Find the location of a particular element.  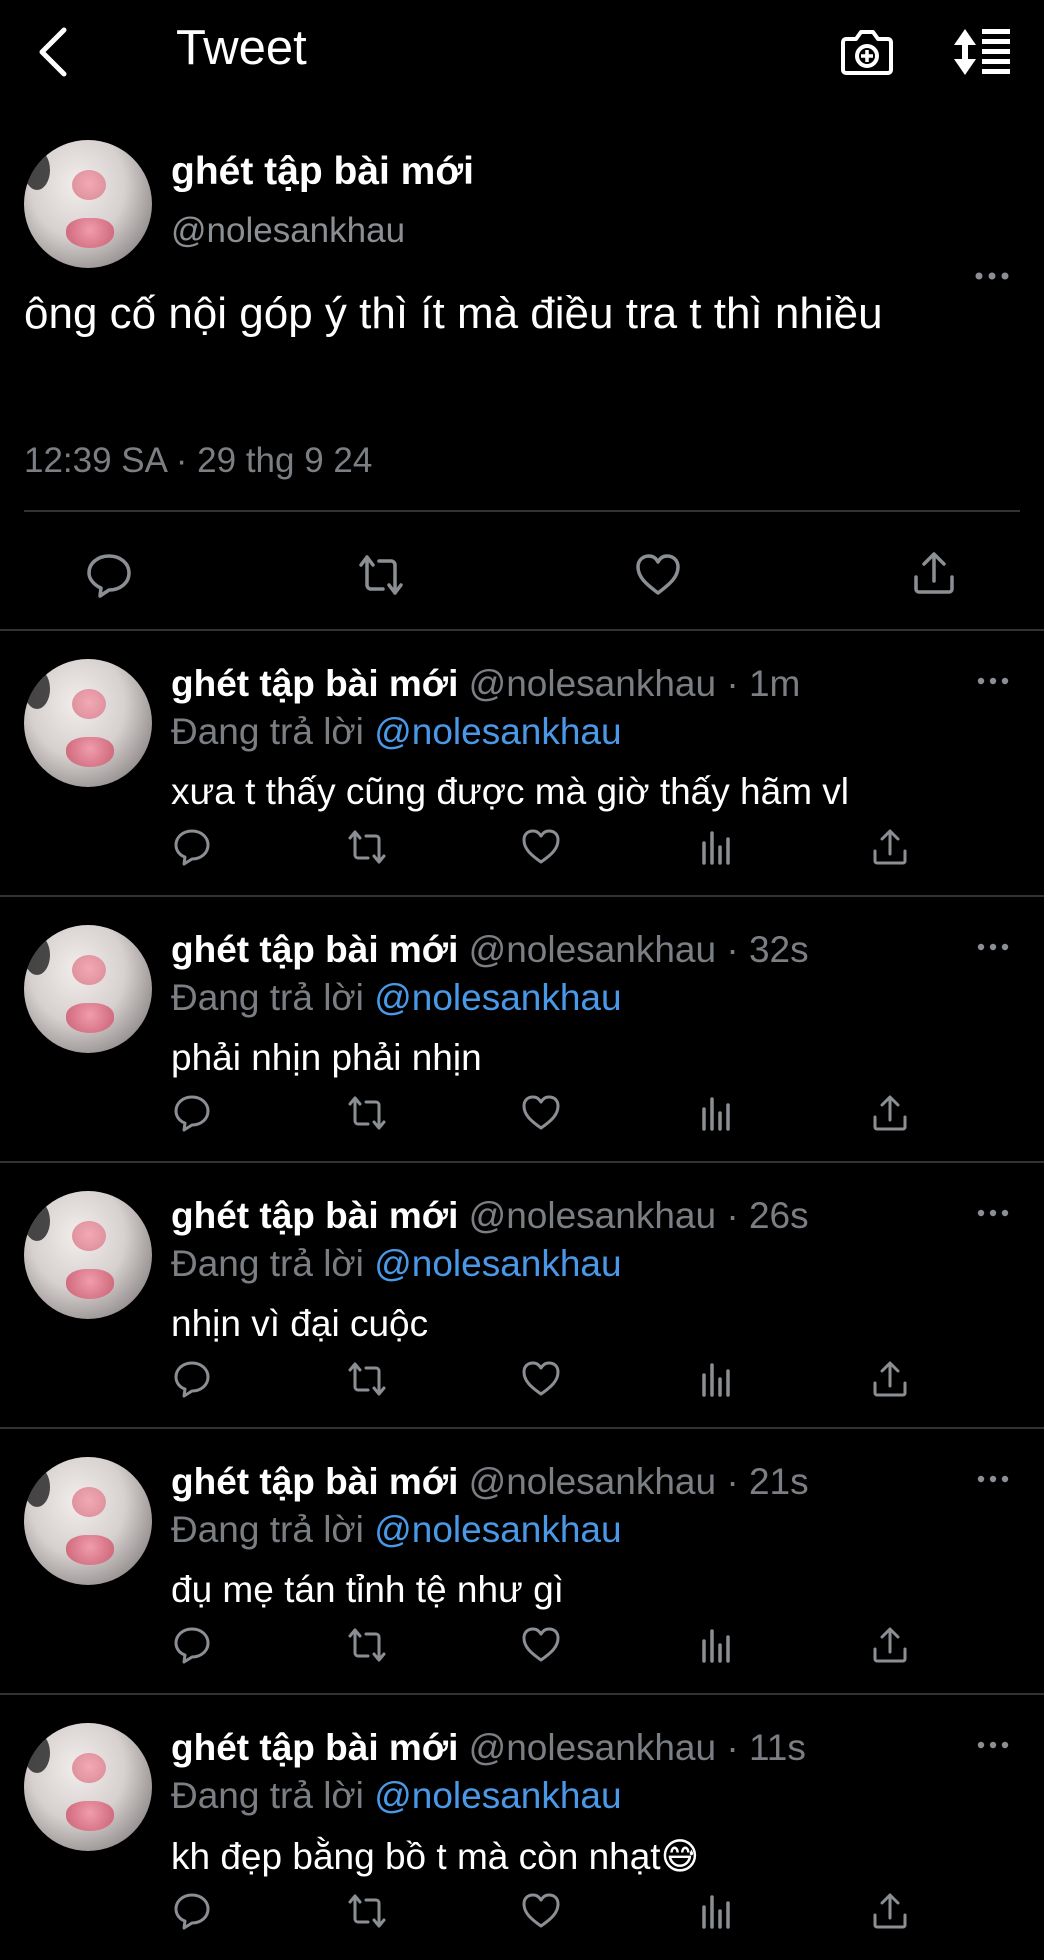

camera-plus-icon is located at coordinates (867, 52).